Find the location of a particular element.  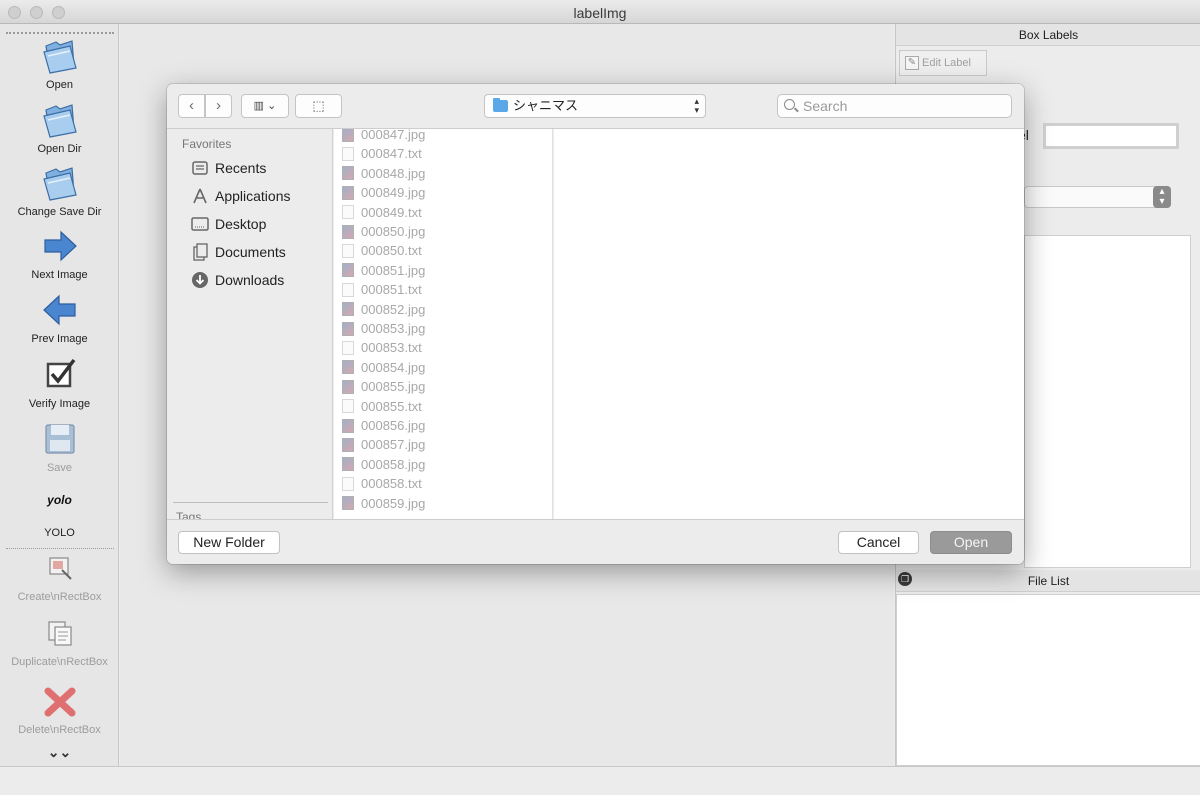

yolo-button: yolo YOLO is located at coordinates (59, 511).